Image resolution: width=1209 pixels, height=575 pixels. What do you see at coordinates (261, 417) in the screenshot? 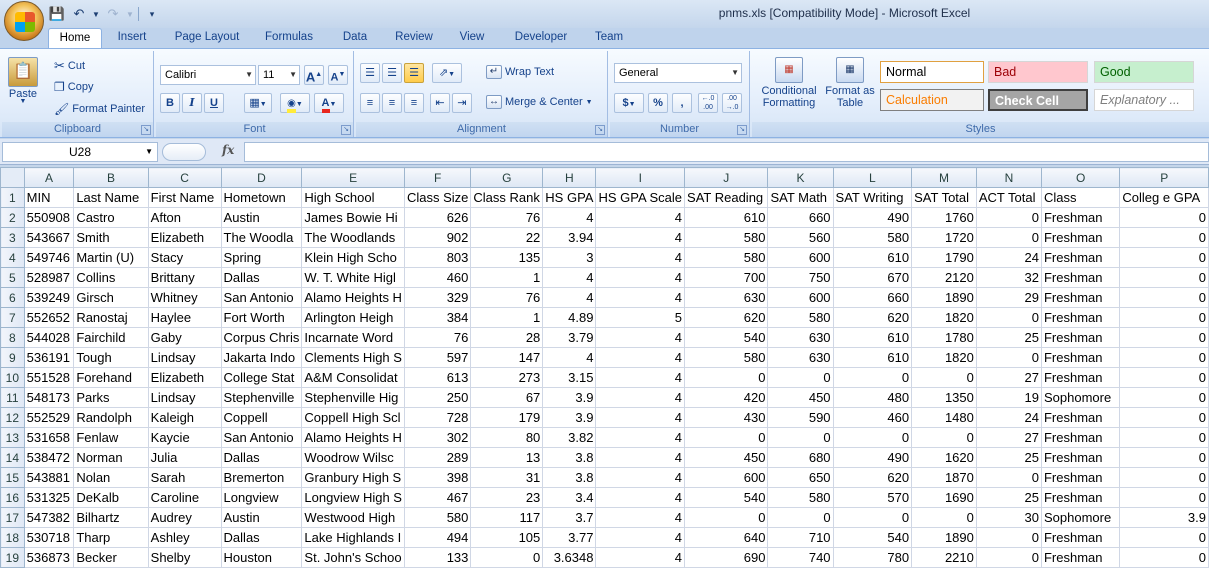
I see `cell: Coppell` at bounding box center [261, 417].